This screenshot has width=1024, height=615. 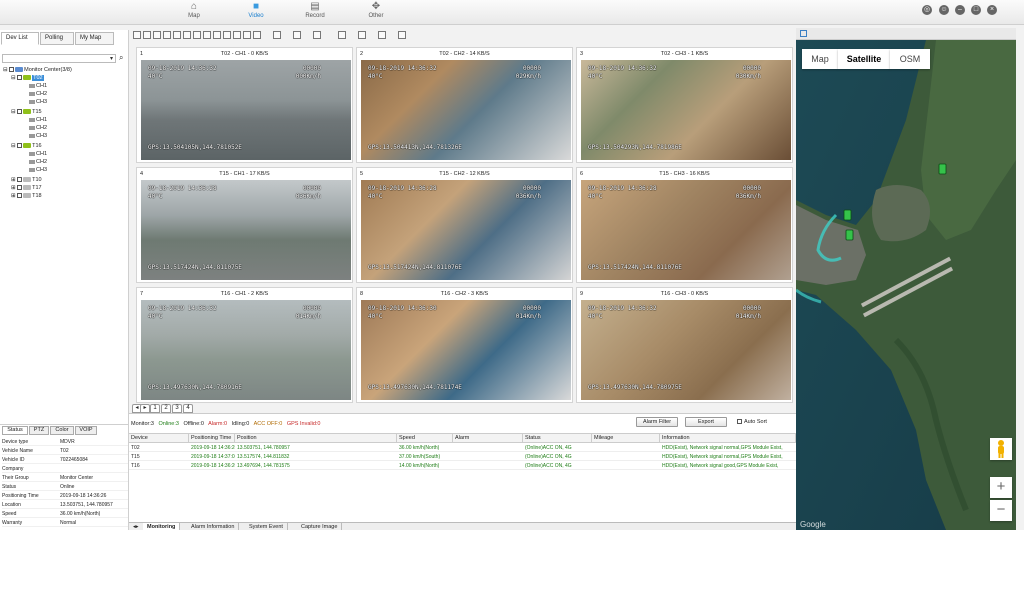 I want to click on close-icon: ×, so click(x=992, y=10).